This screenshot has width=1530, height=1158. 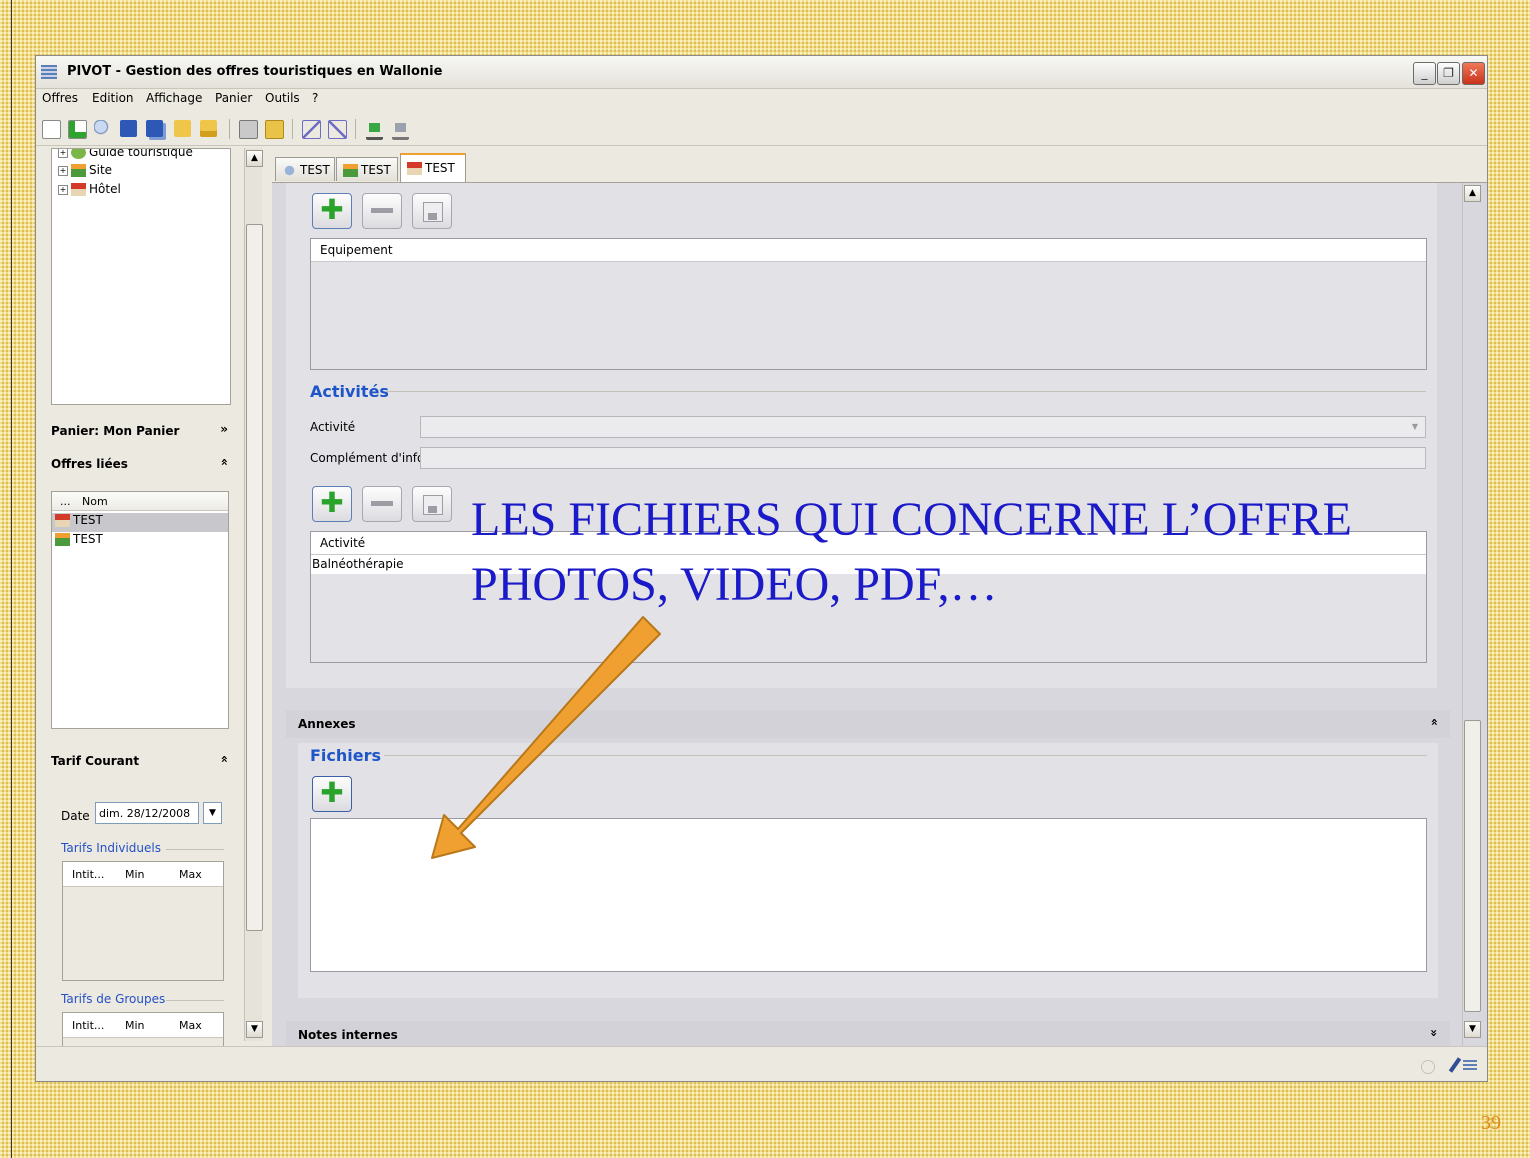 I want to click on annotation-arrow, so click(x=546, y=737).